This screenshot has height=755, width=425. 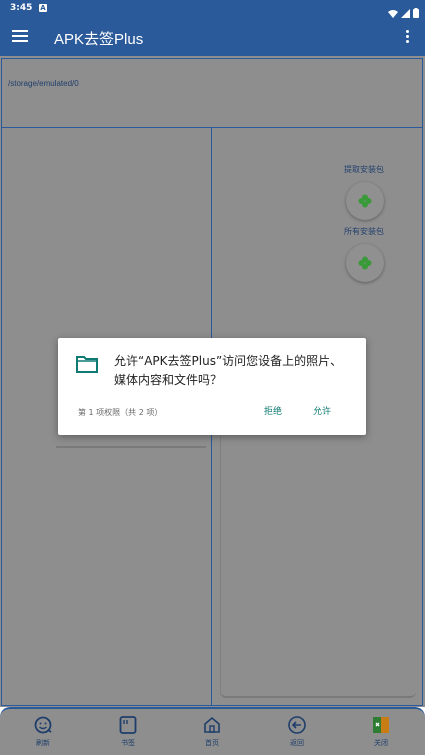 I want to click on nav-home: 首页, so click(x=212, y=731).